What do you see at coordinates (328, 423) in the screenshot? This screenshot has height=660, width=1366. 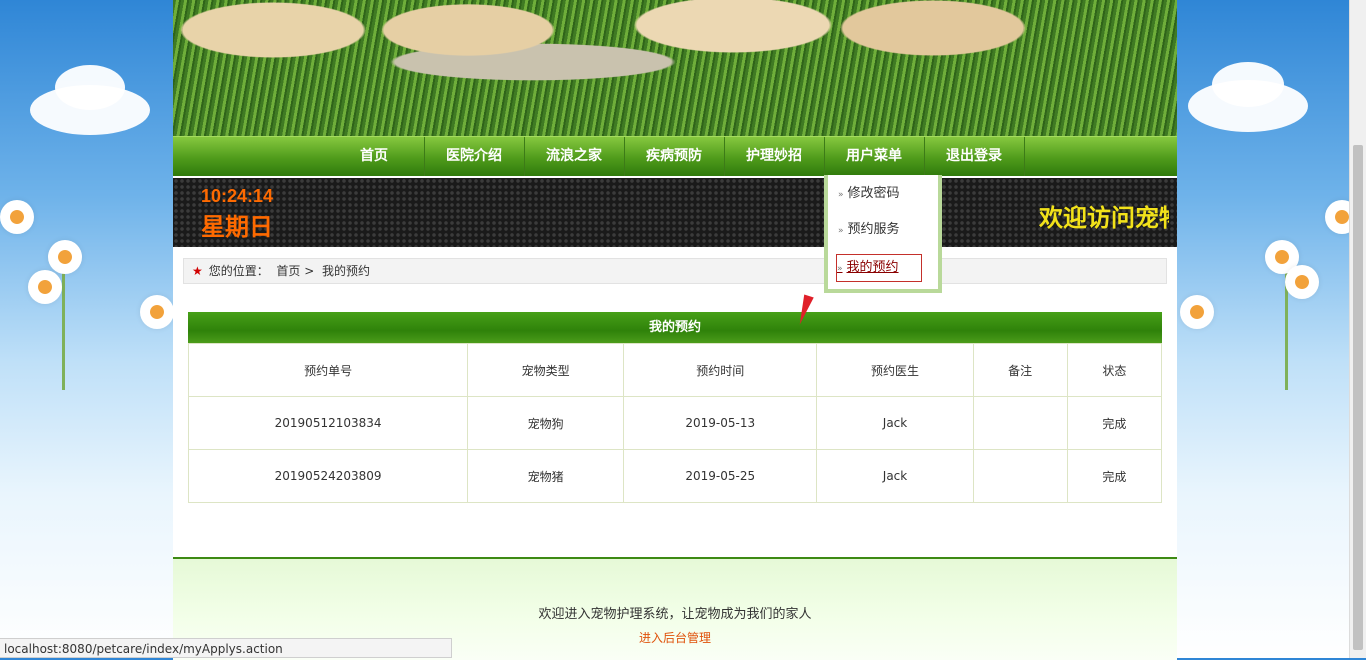 I see `cell-order-number: 20190512103834` at bounding box center [328, 423].